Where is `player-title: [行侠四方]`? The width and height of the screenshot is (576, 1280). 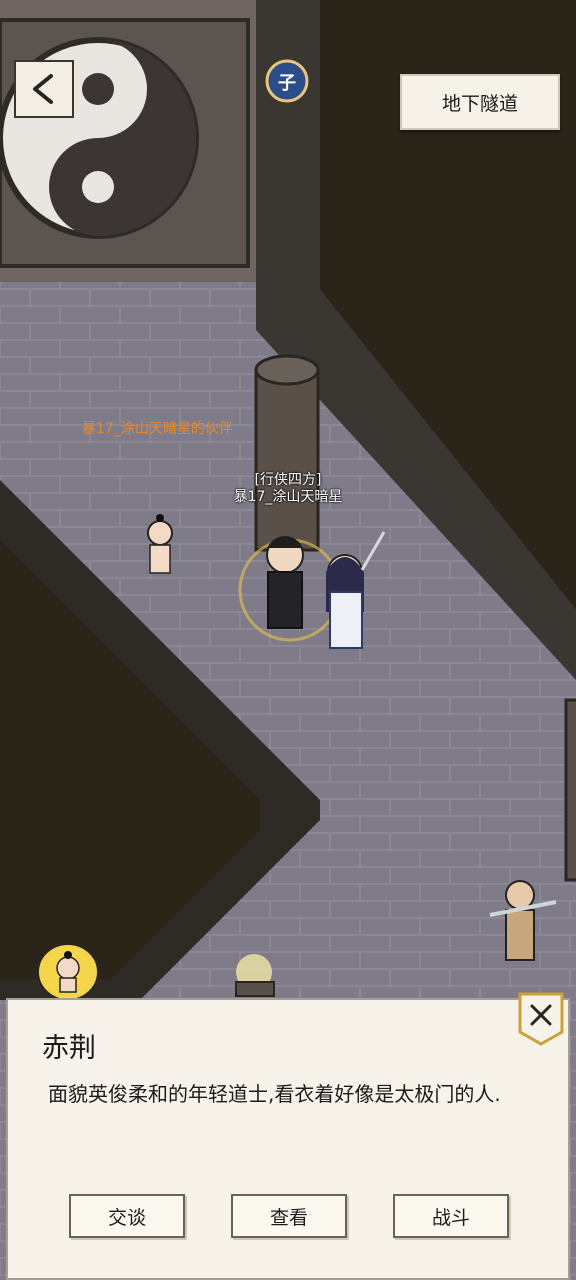 player-title: [行侠四方] is located at coordinates (288, 480).